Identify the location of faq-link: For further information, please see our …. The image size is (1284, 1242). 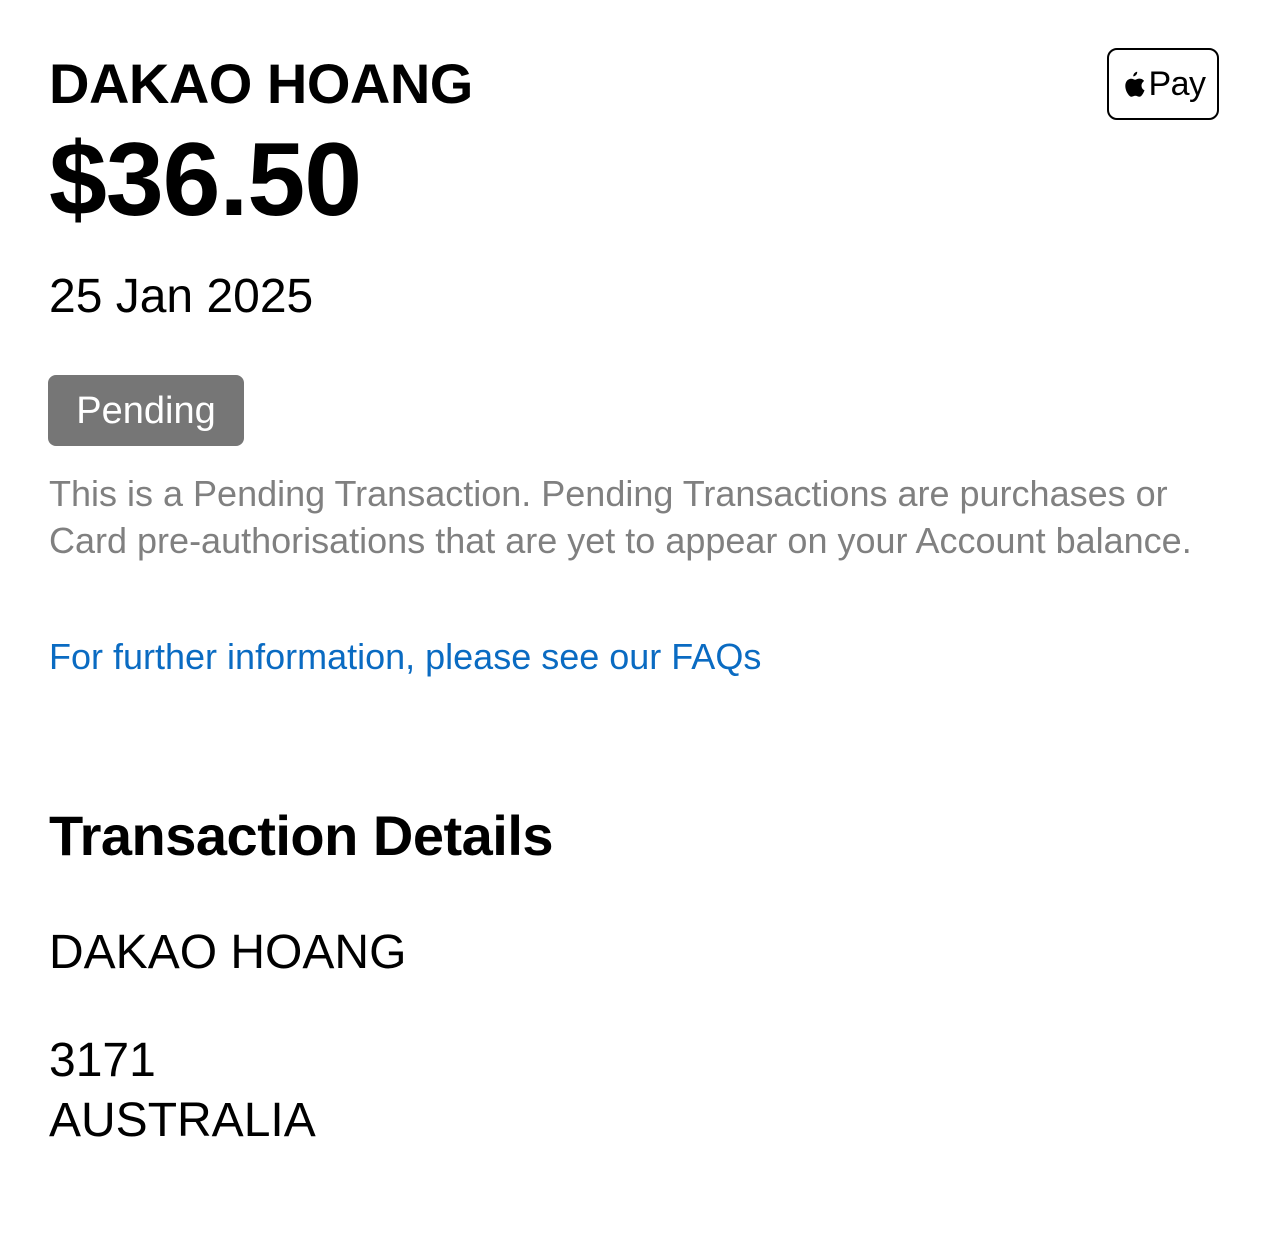
(405, 657).